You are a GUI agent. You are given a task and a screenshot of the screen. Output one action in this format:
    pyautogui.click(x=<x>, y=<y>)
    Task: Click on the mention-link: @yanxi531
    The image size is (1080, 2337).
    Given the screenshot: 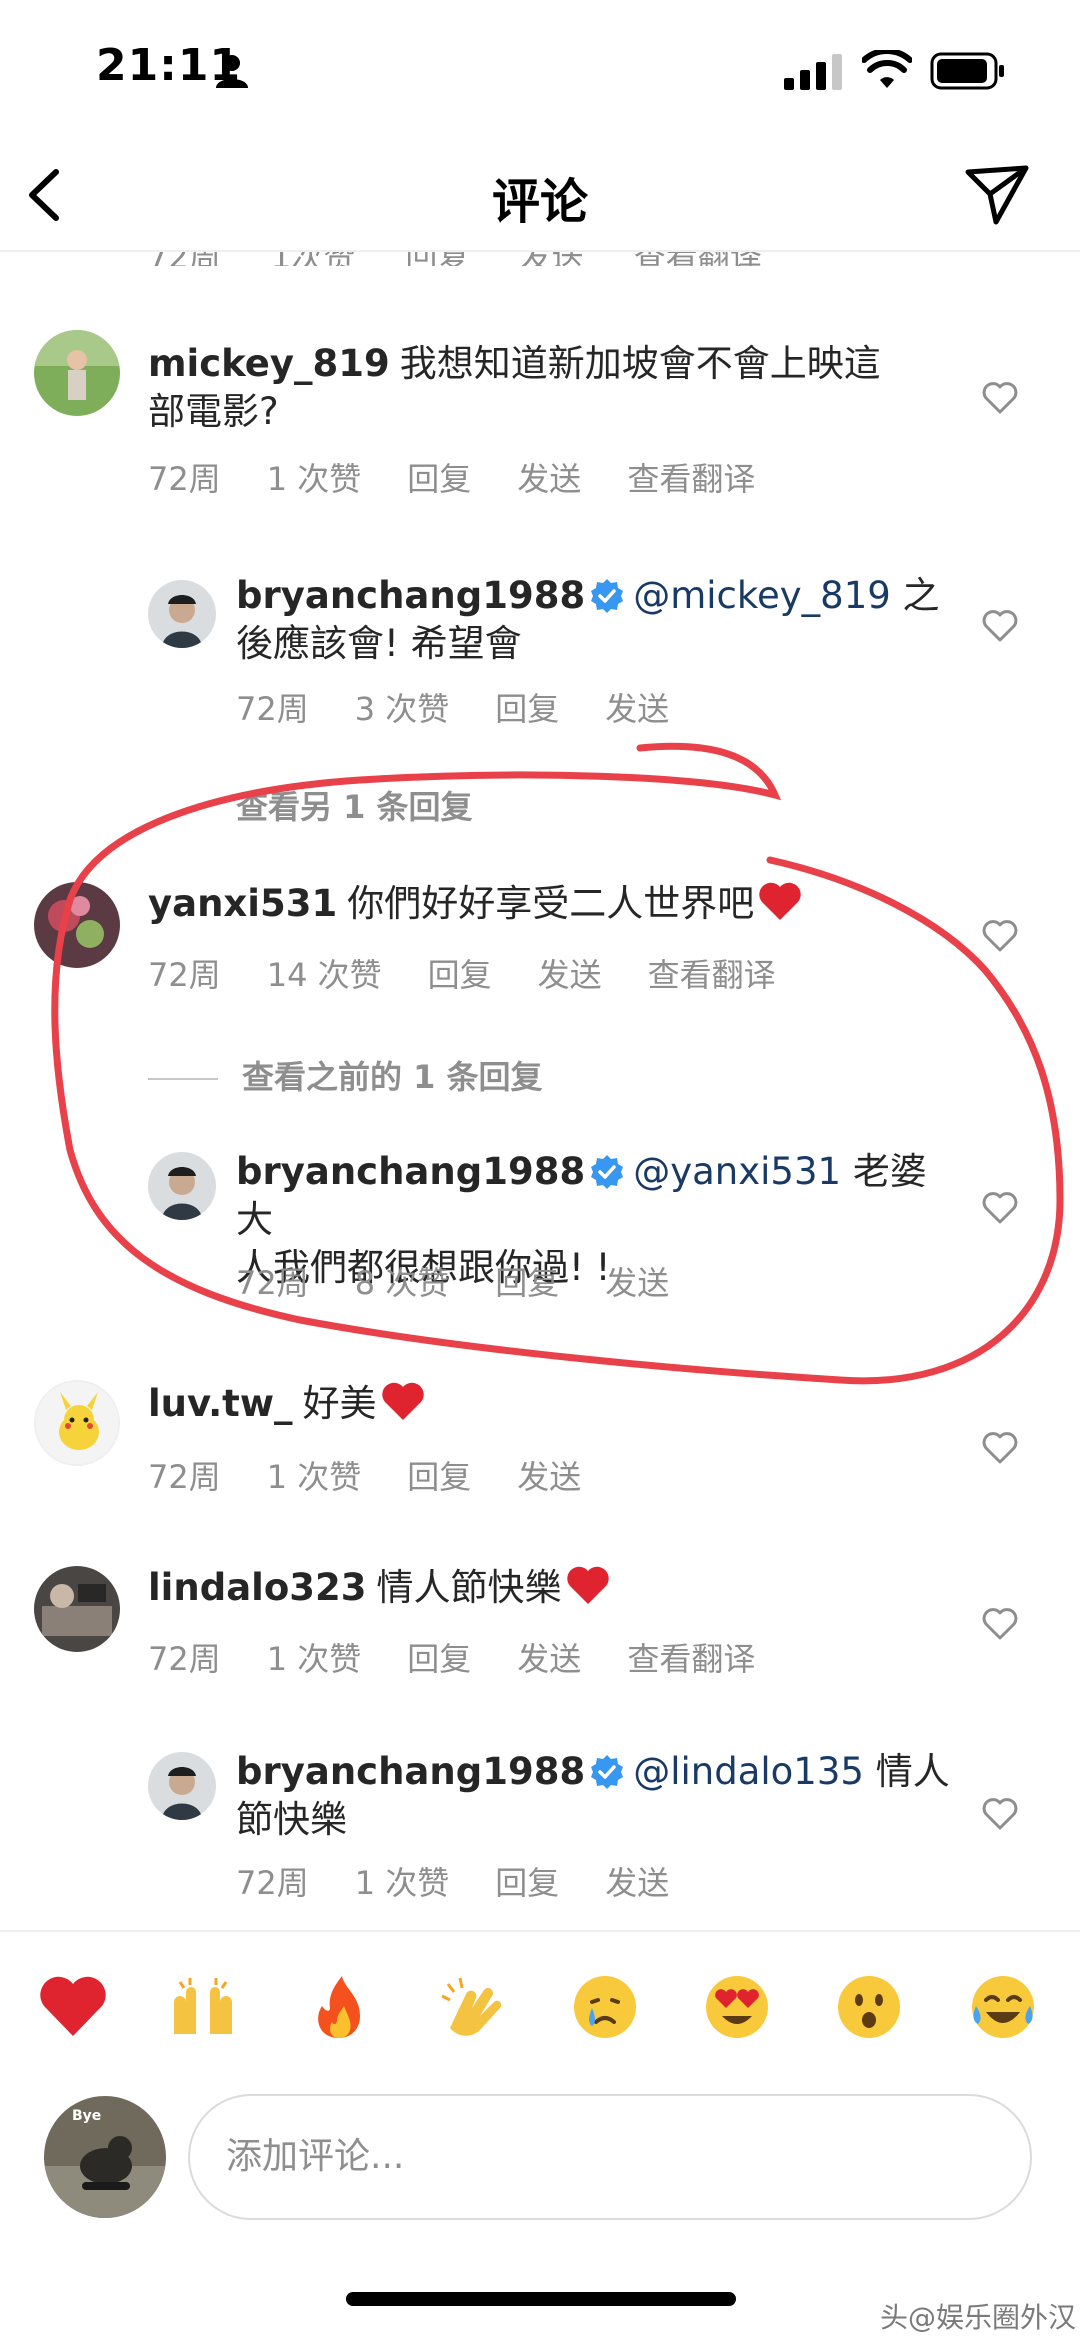 What is the action you would take?
    pyautogui.click(x=737, y=1171)
    